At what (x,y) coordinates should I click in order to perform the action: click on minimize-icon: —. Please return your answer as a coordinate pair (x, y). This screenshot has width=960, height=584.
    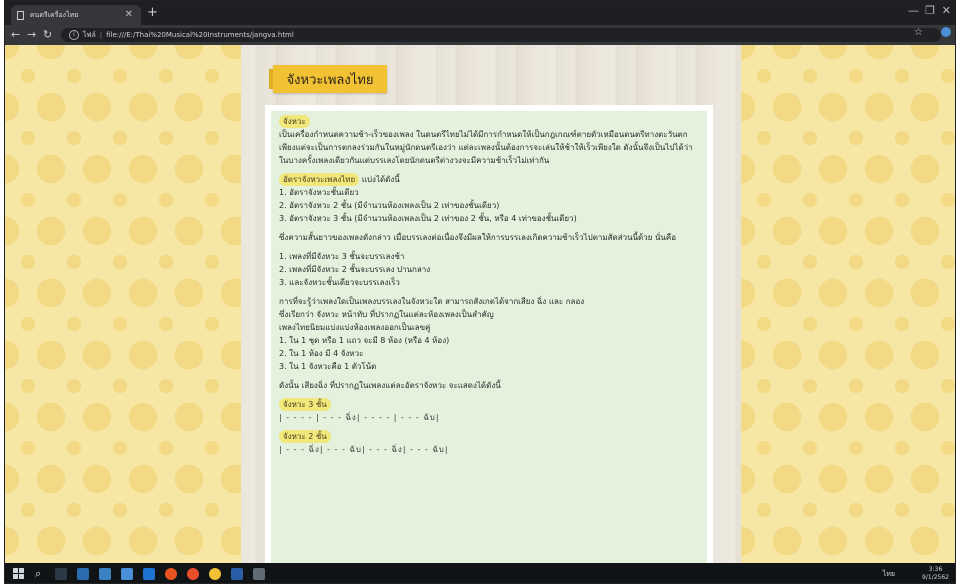
    Looking at the image, I should click on (913, 10).